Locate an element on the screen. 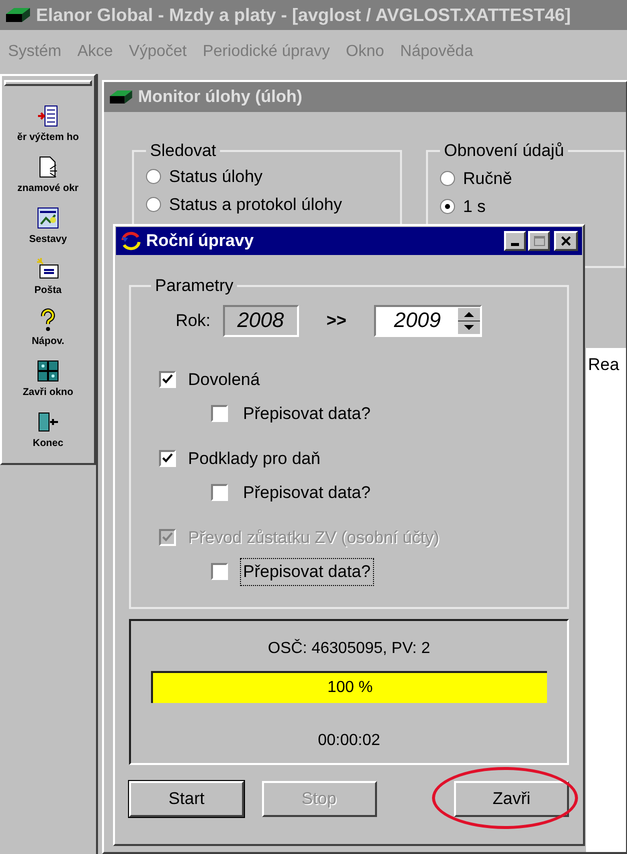  toolbar-button-label: Sestavy is located at coordinates (48, 239).